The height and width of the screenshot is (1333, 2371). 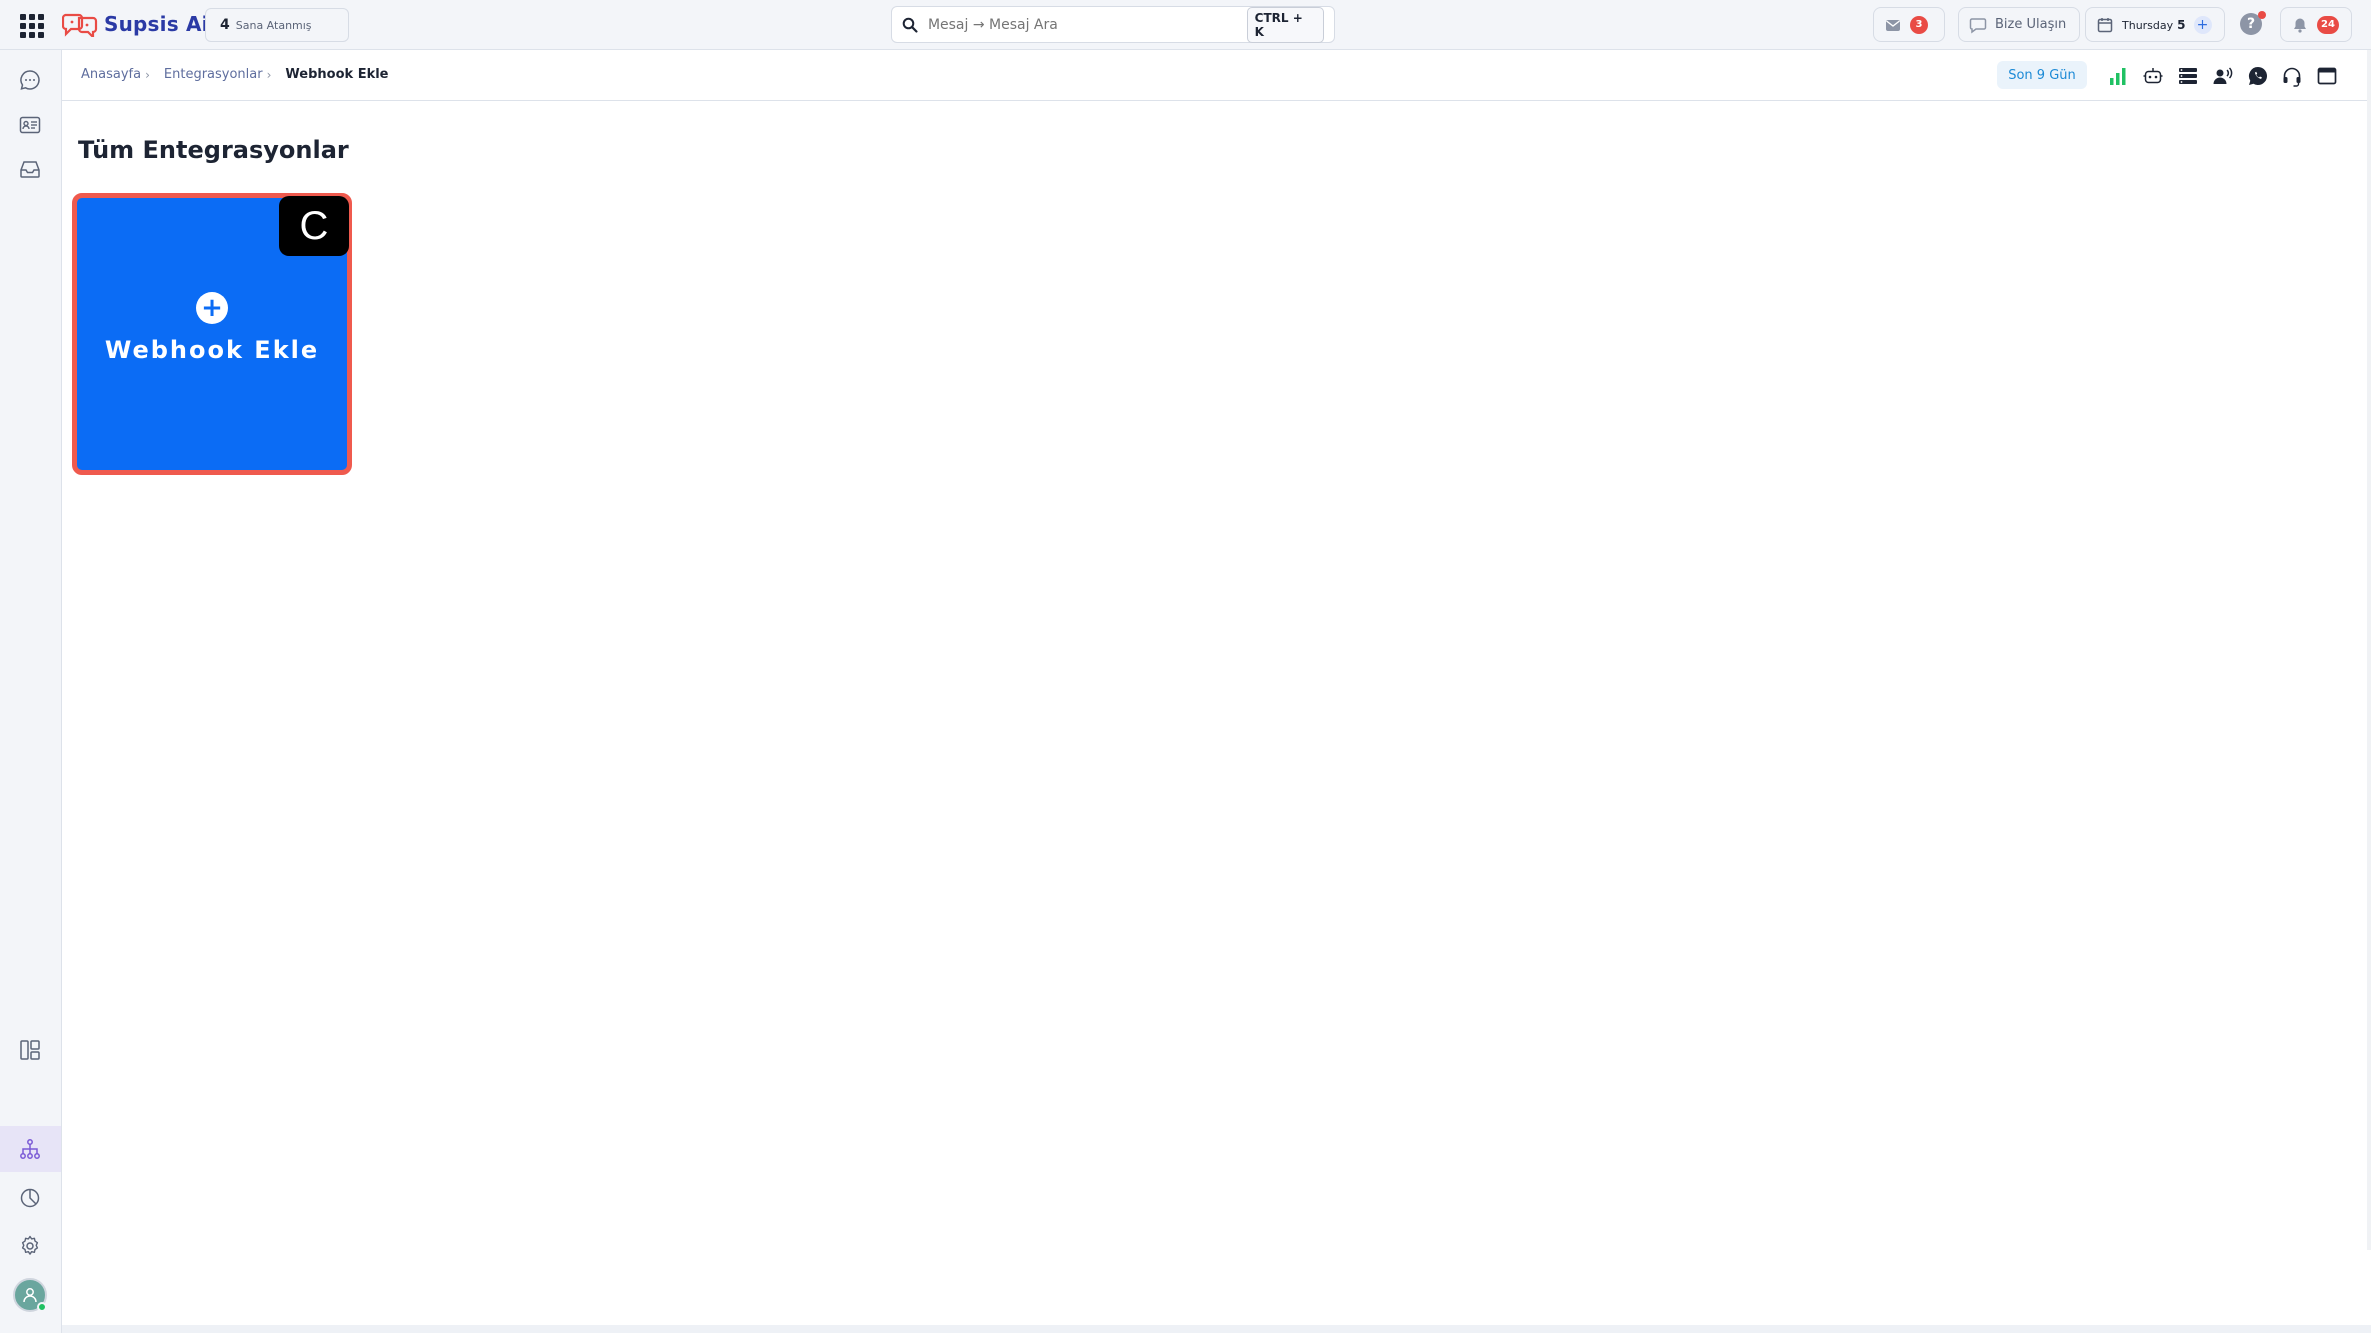 I want to click on mail-badge: 3, so click(x=1919, y=24).